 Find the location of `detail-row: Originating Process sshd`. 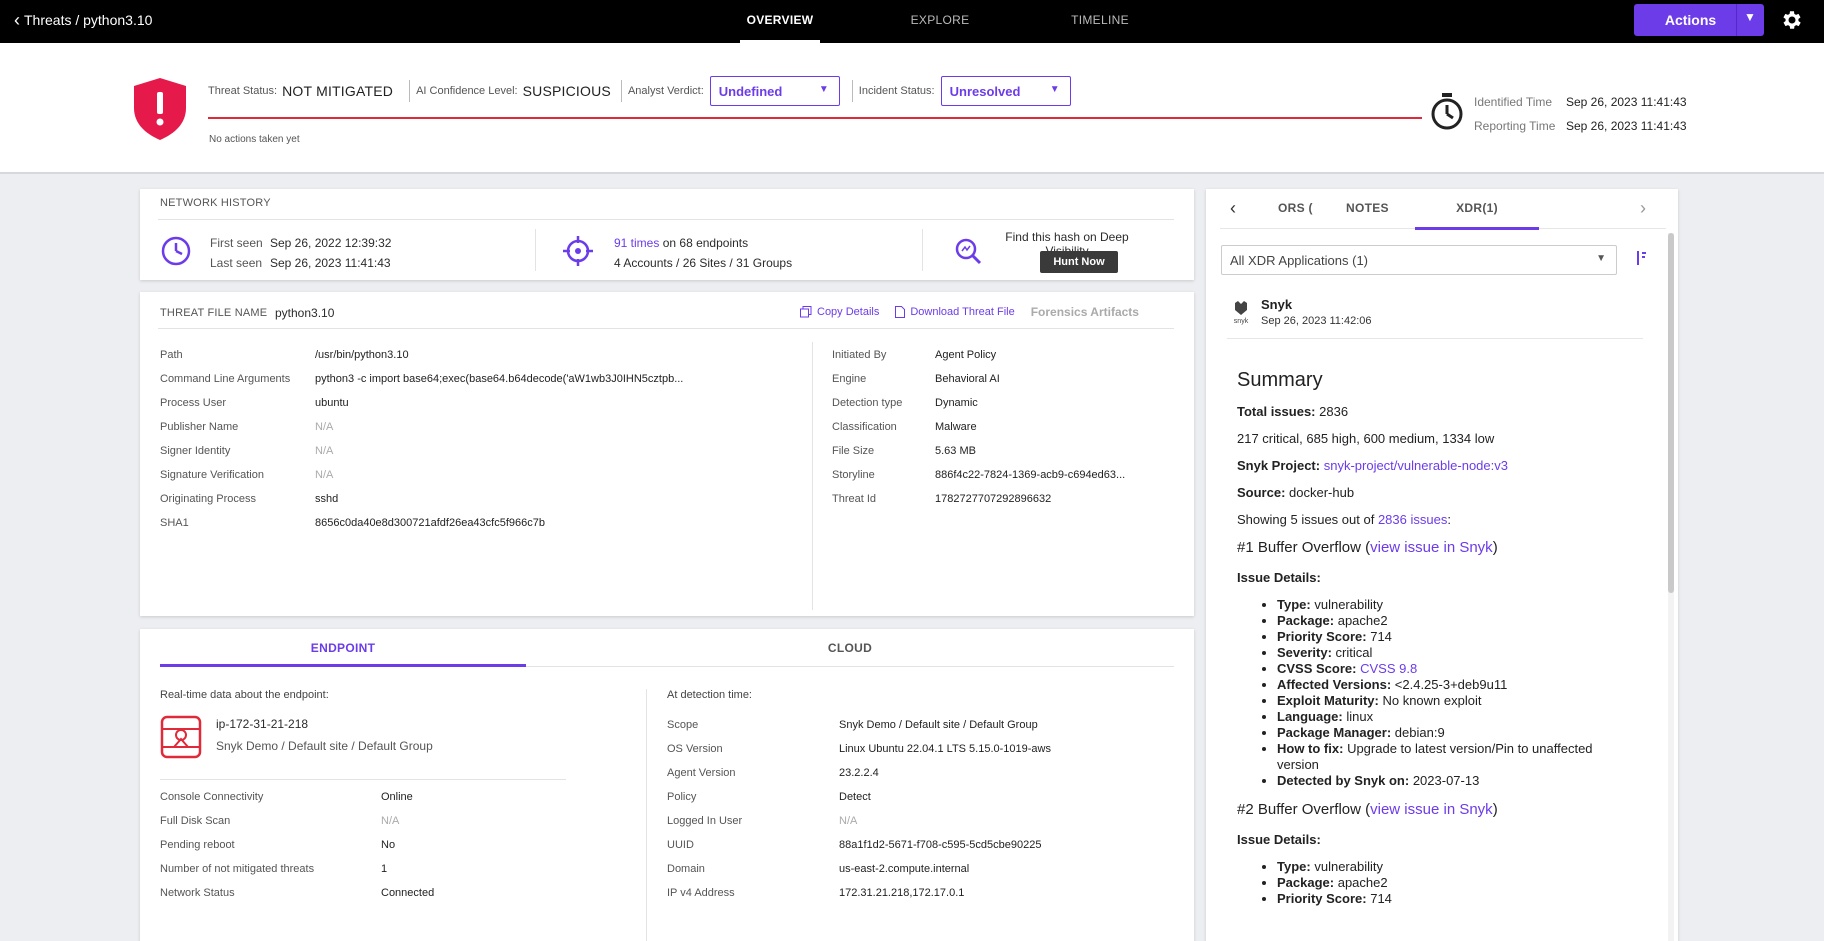

detail-row: Originating Process sshd is located at coordinates (421, 499).